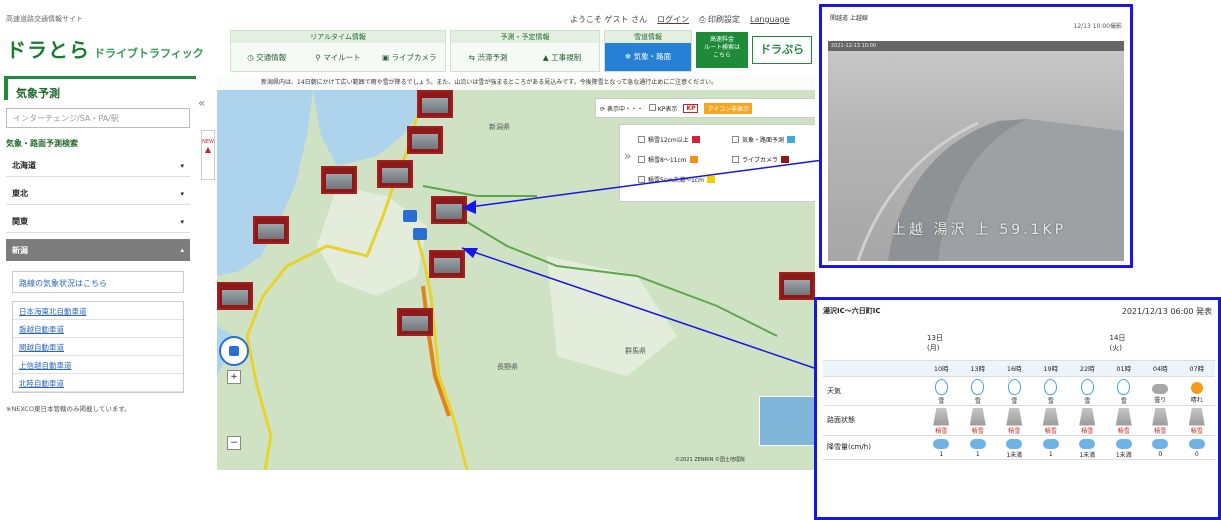 The width and height of the screenshot is (1221, 520). I want to click on camera-caption: 上越 湯沢 上 59.1KP, so click(979, 230).